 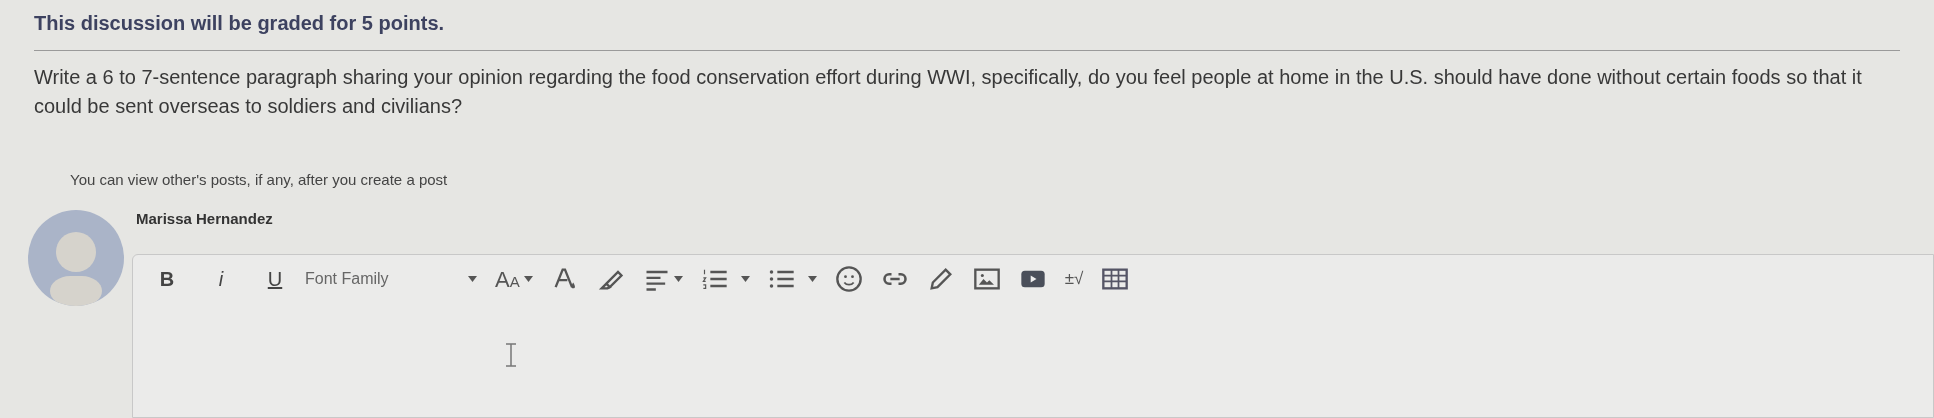 I want to click on italic-button: i, so click(x=221, y=279).